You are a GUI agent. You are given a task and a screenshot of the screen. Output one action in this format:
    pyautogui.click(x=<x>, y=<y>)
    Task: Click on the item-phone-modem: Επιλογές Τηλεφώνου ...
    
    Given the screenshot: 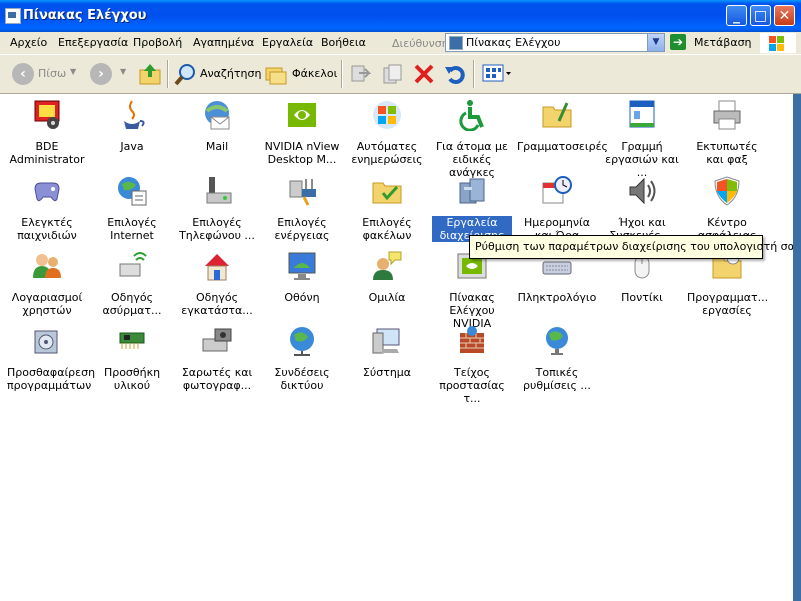 What is the action you would take?
    pyautogui.click(x=217, y=208)
    